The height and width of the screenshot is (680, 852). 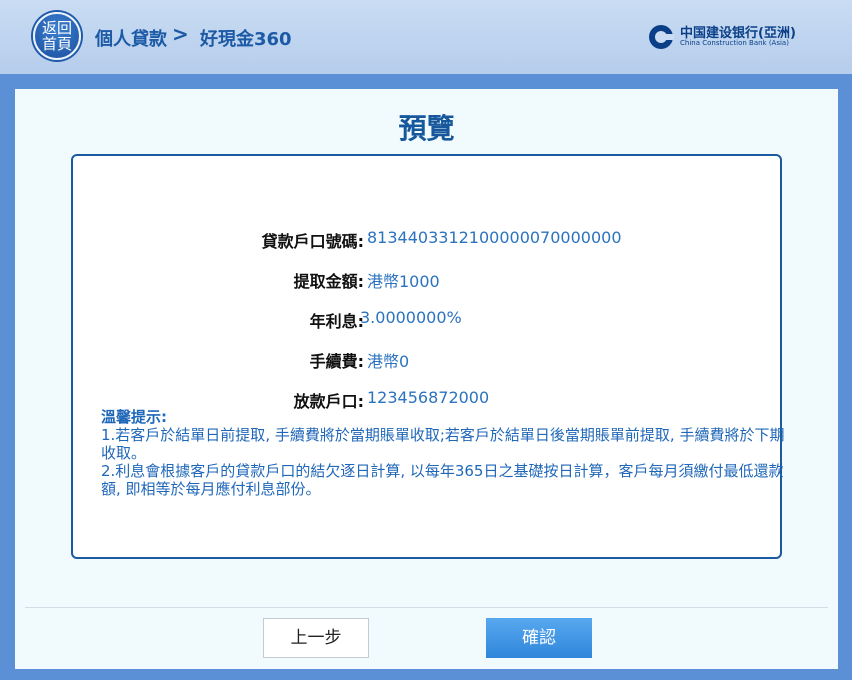 I want to click on fee-label: 手續費:, so click(x=336, y=361).